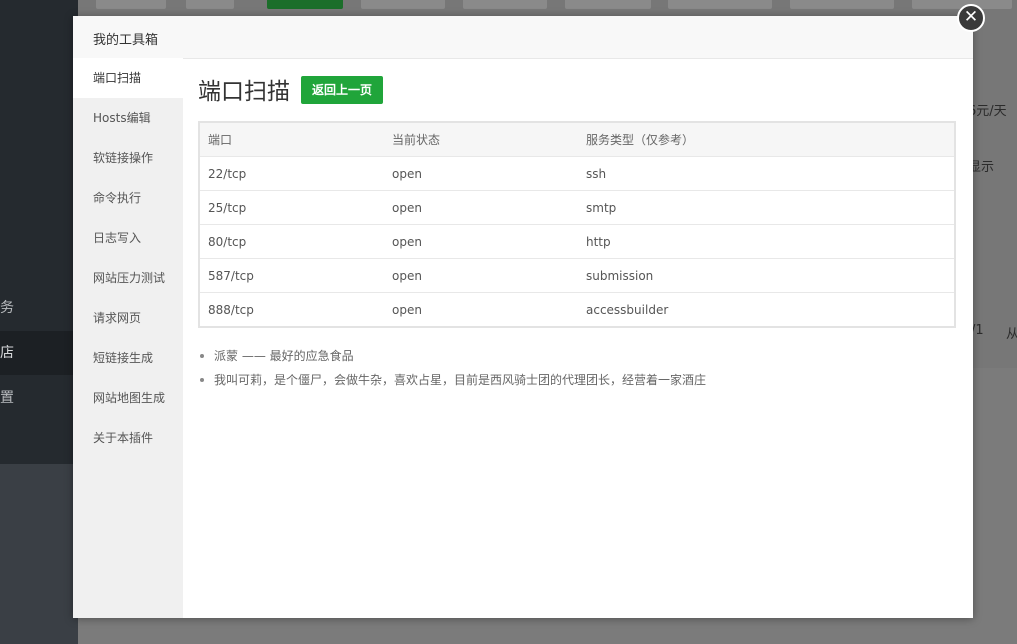 The image size is (1017, 644). Describe the element at coordinates (292, 275) in the screenshot. I see `cell-port: 587/tcp` at that location.